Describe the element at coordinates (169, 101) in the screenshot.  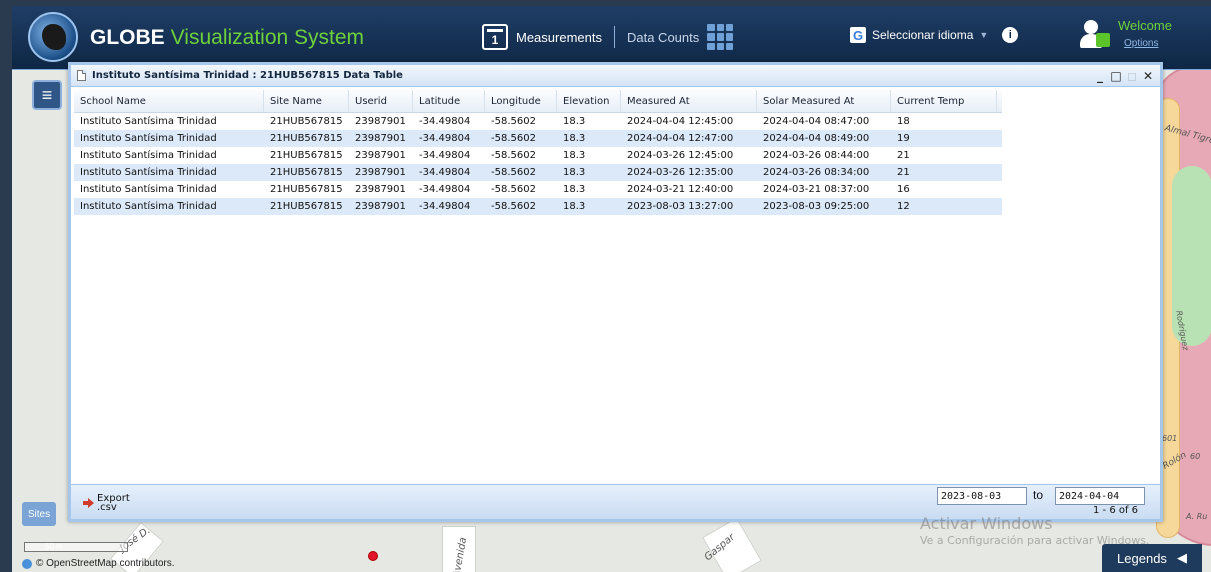
I see `column-header-school-name: School Name` at that location.